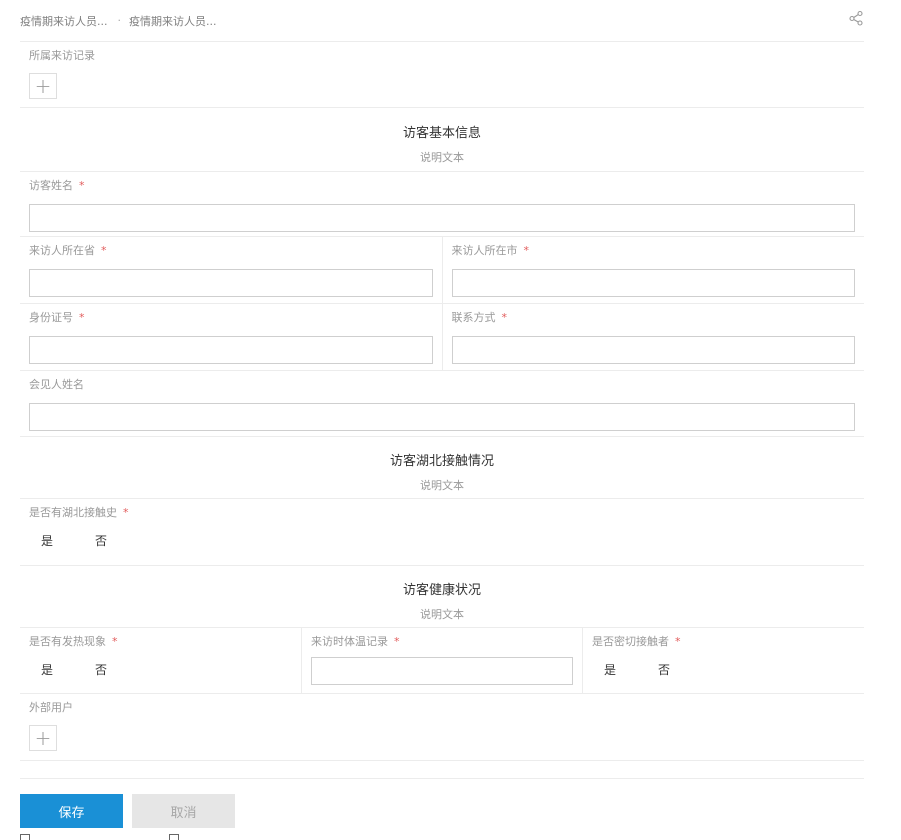  What do you see at coordinates (442, 614) in the screenshot?
I see `section-health-subtitle: 说明文本` at bounding box center [442, 614].